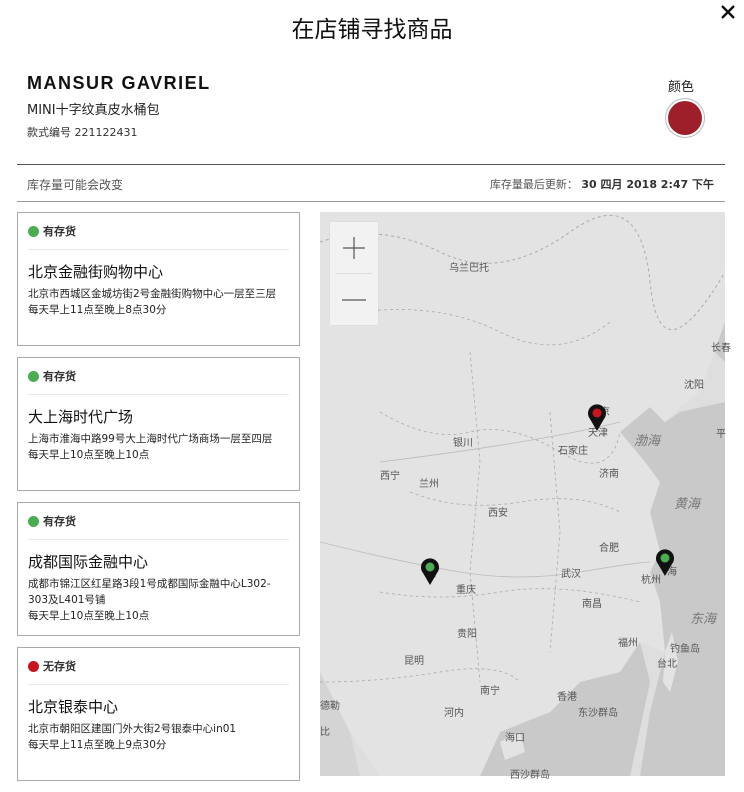 This screenshot has width=744, height=792. Describe the element at coordinates (592, 604) in the screenshot. I see `map-label: 南昌` at that location.